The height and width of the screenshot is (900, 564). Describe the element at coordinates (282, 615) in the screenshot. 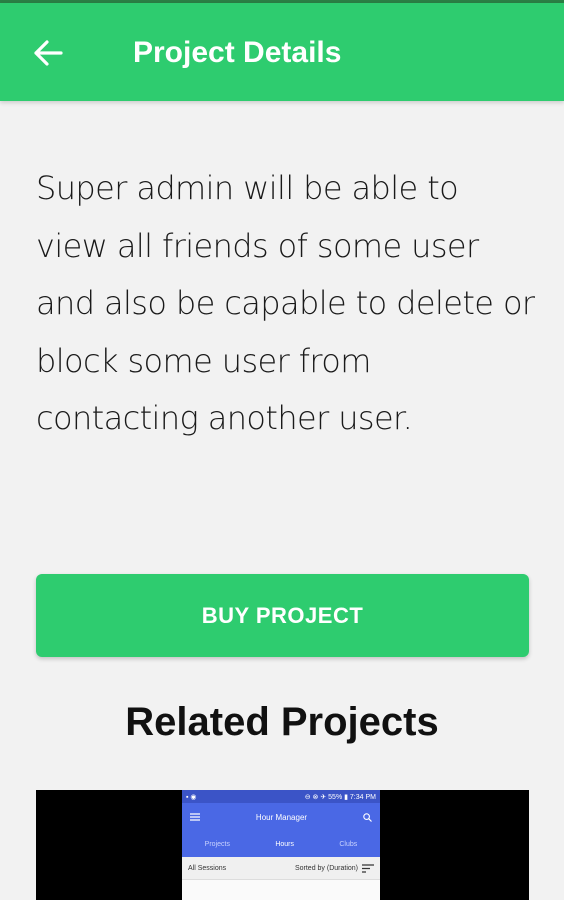

I see `buy-project-button: BUY PROJECT` at that location.